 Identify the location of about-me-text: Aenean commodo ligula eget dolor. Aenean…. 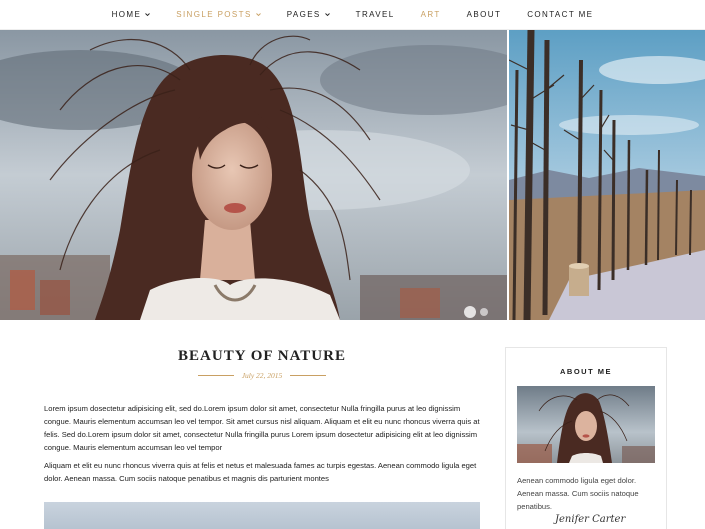
(578, 493).